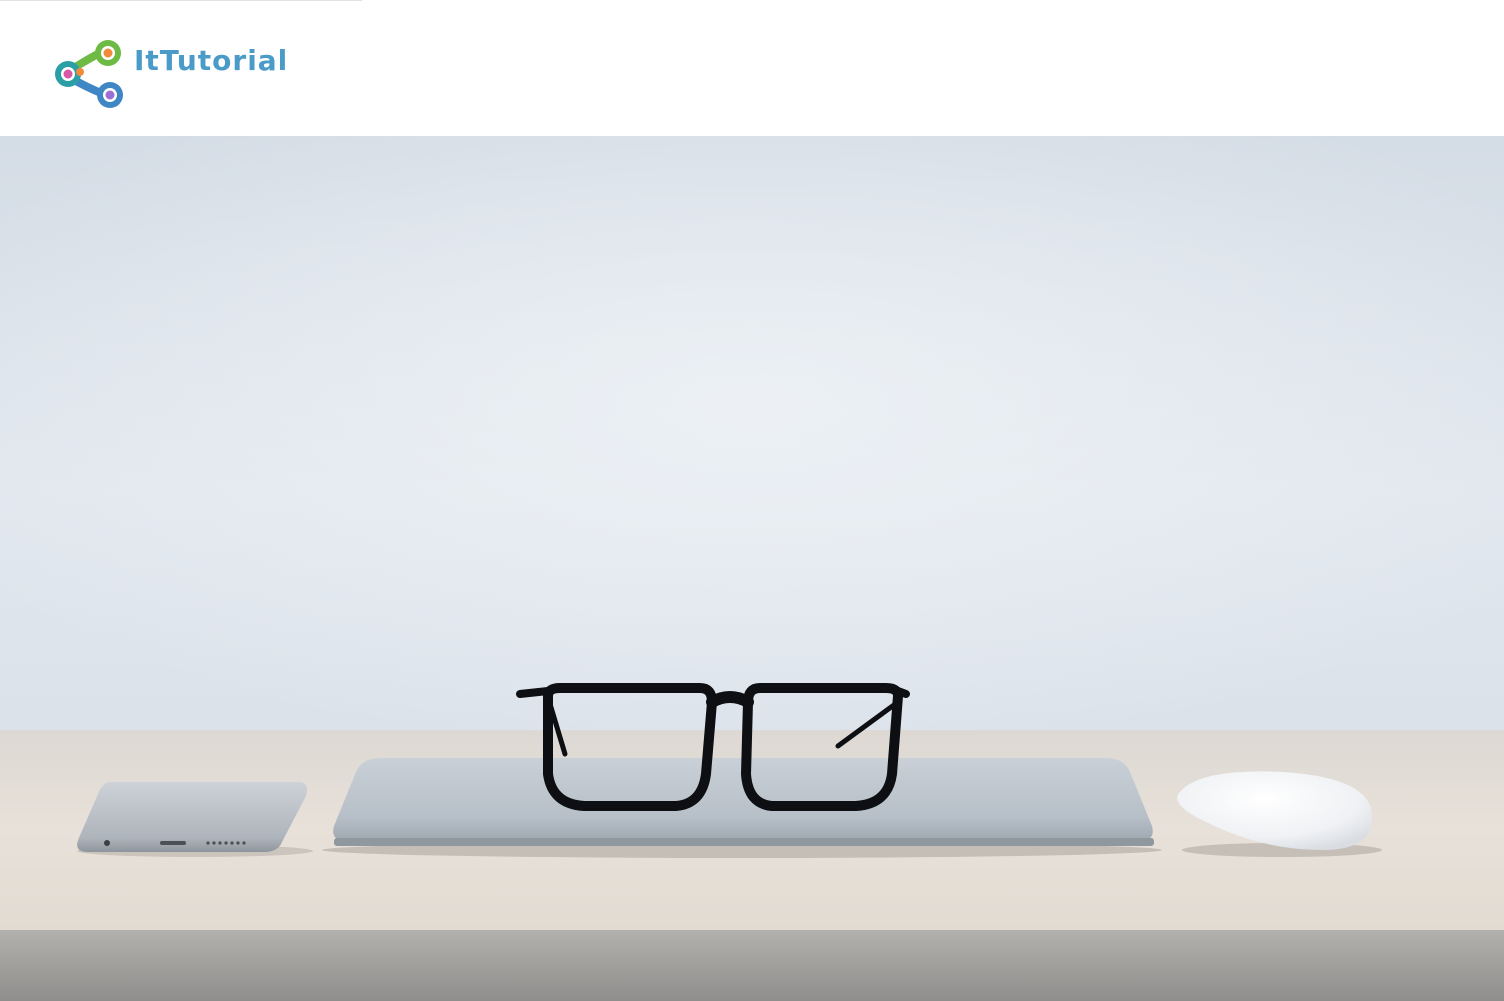  What do you see at coordinates (211, 60) in the screenshot?
I see `logo-text: ItTutorial` at bounding box center [211, 60].